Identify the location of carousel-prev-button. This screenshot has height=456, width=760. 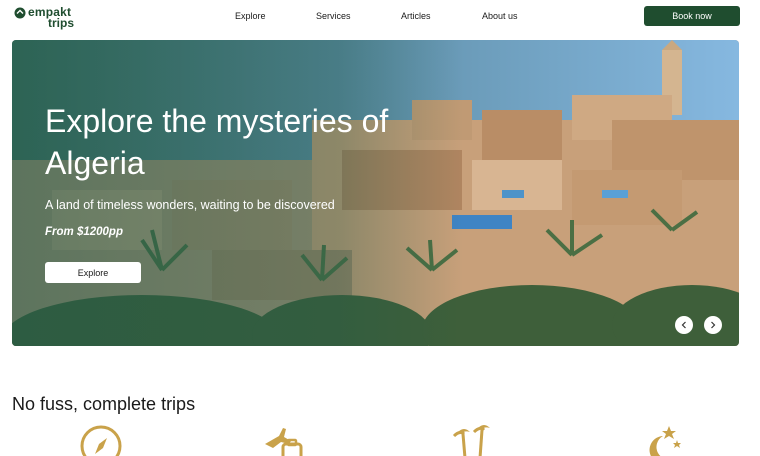
(684, 325).